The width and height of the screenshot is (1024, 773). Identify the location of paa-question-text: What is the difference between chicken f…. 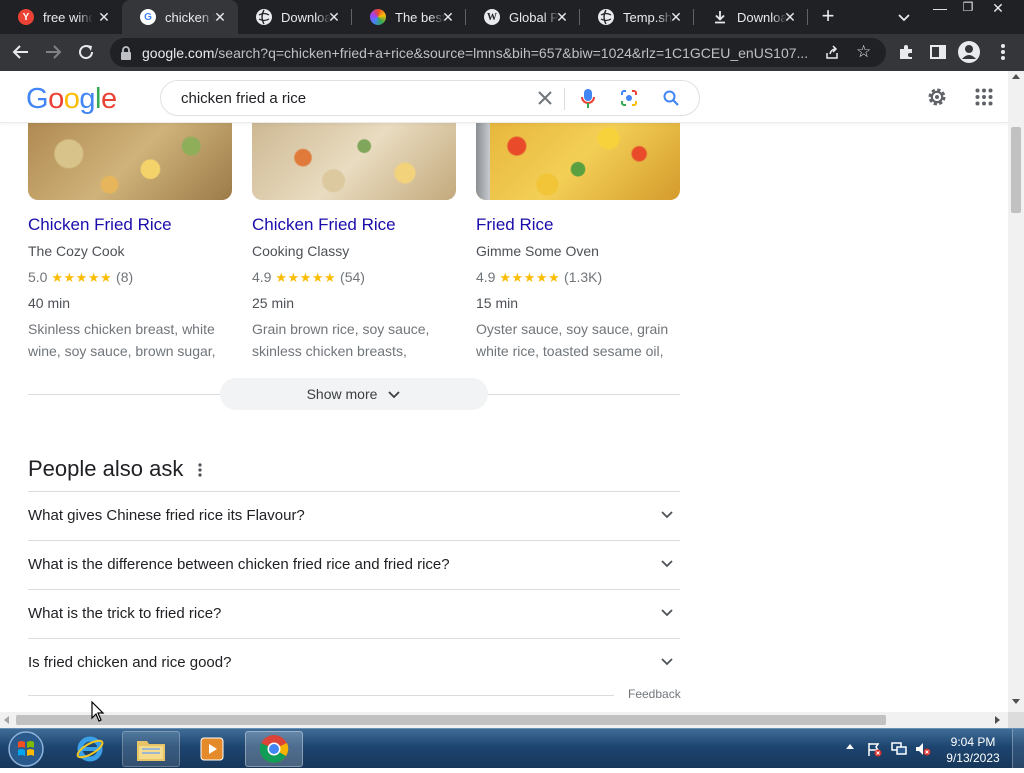
(239, 564).